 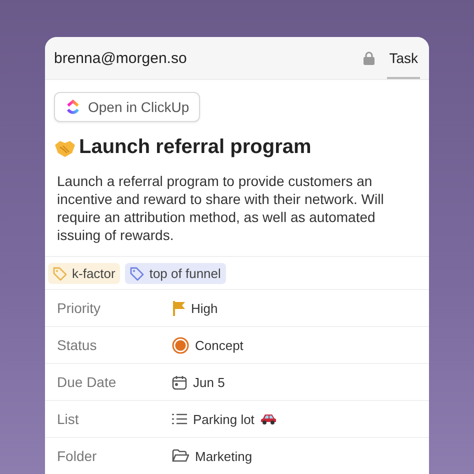 What do you see at coordinates (223, 456) in the screenshot?
I see `field-value: Marketing` at bounding box center [223, 456].